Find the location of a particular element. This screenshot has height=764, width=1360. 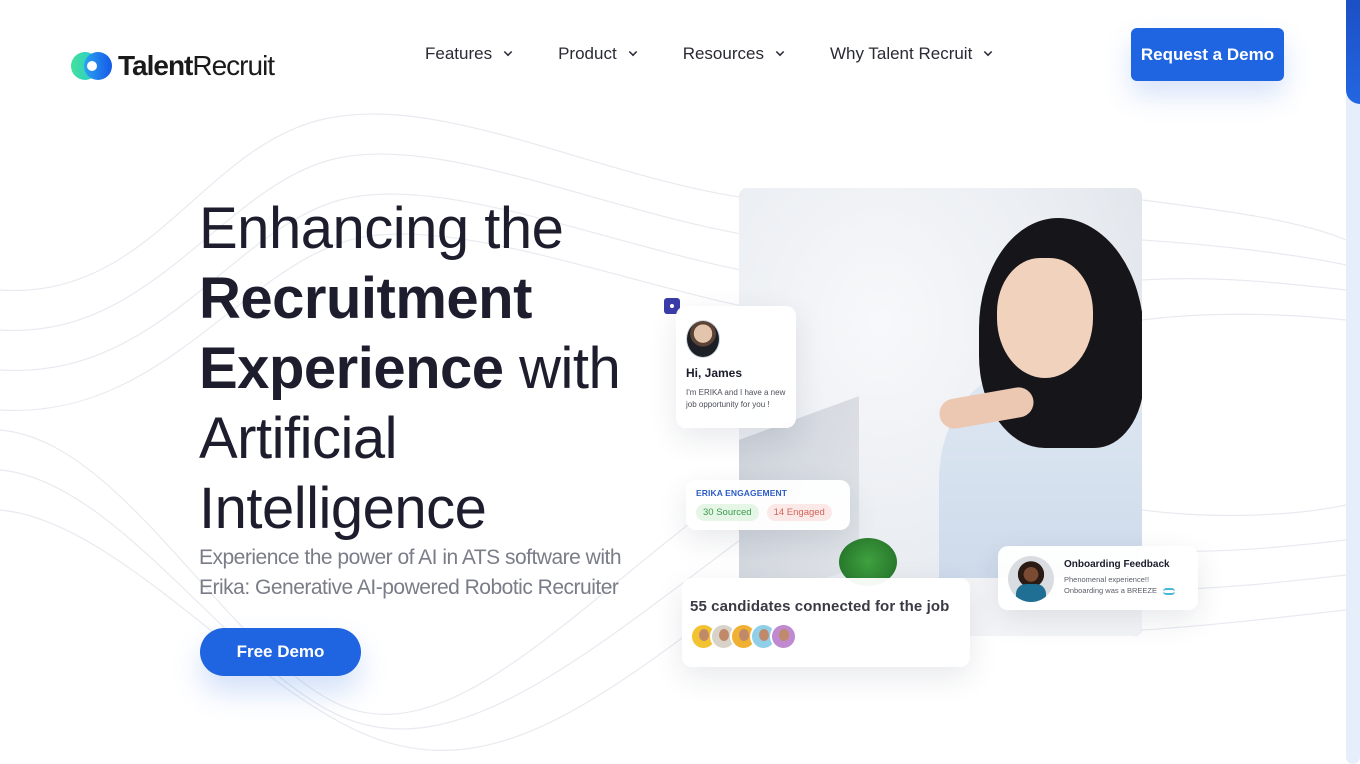

feedback-line: Onboarding was a BREEZE is located at coordinates (1110, 590).